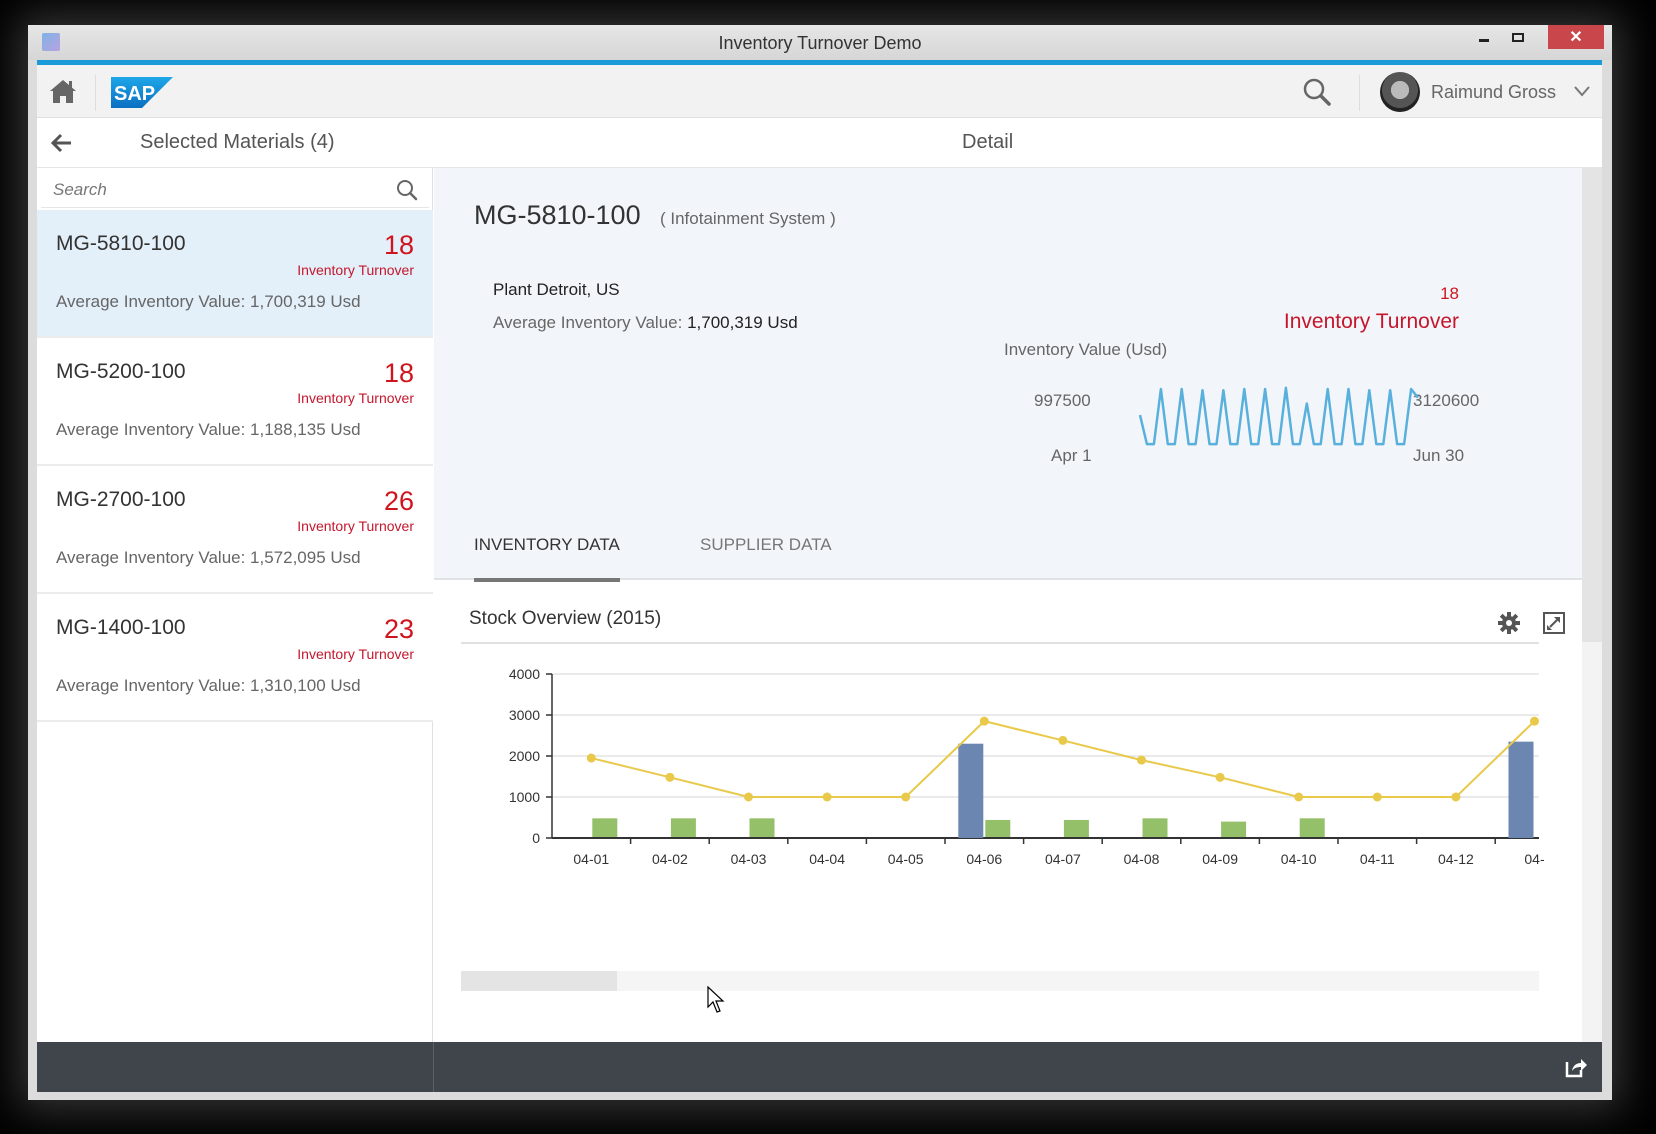 The image size is (1656, 1134). What do you see at coordinates (208, 557) in the screenshot?
I see `average-inventory-value: Average Inventory Value: 1,572,095 Usd` at bounding box center [208, 557].